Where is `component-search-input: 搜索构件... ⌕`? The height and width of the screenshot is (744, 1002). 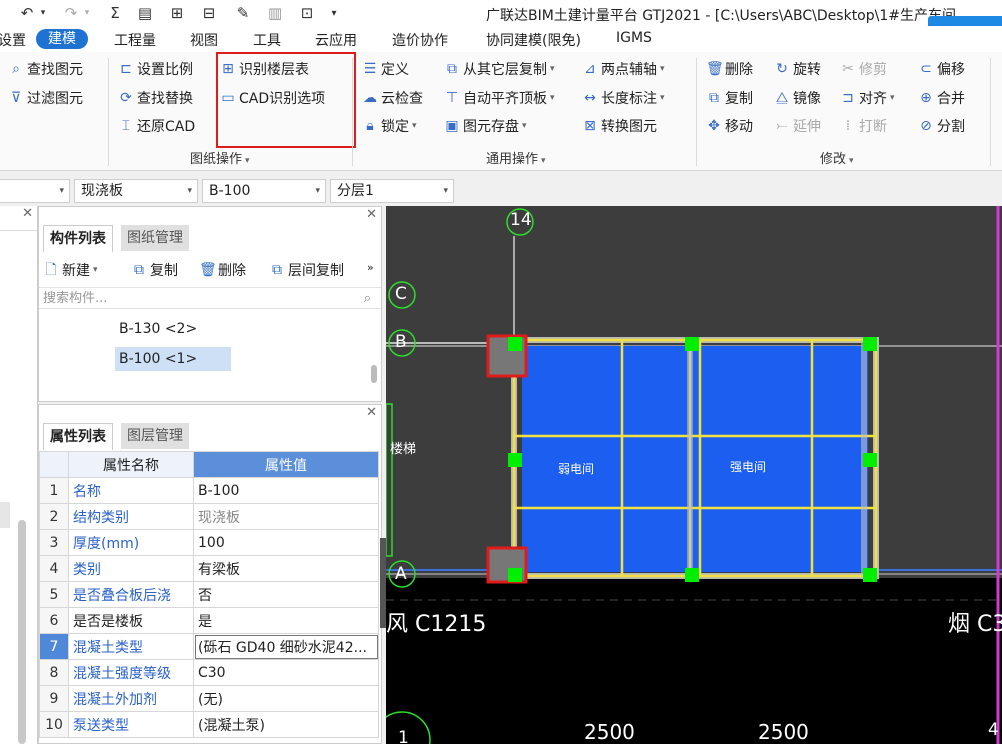 component-search-input: 搜索构件... ⌕ is located at coordinates (210, 298).